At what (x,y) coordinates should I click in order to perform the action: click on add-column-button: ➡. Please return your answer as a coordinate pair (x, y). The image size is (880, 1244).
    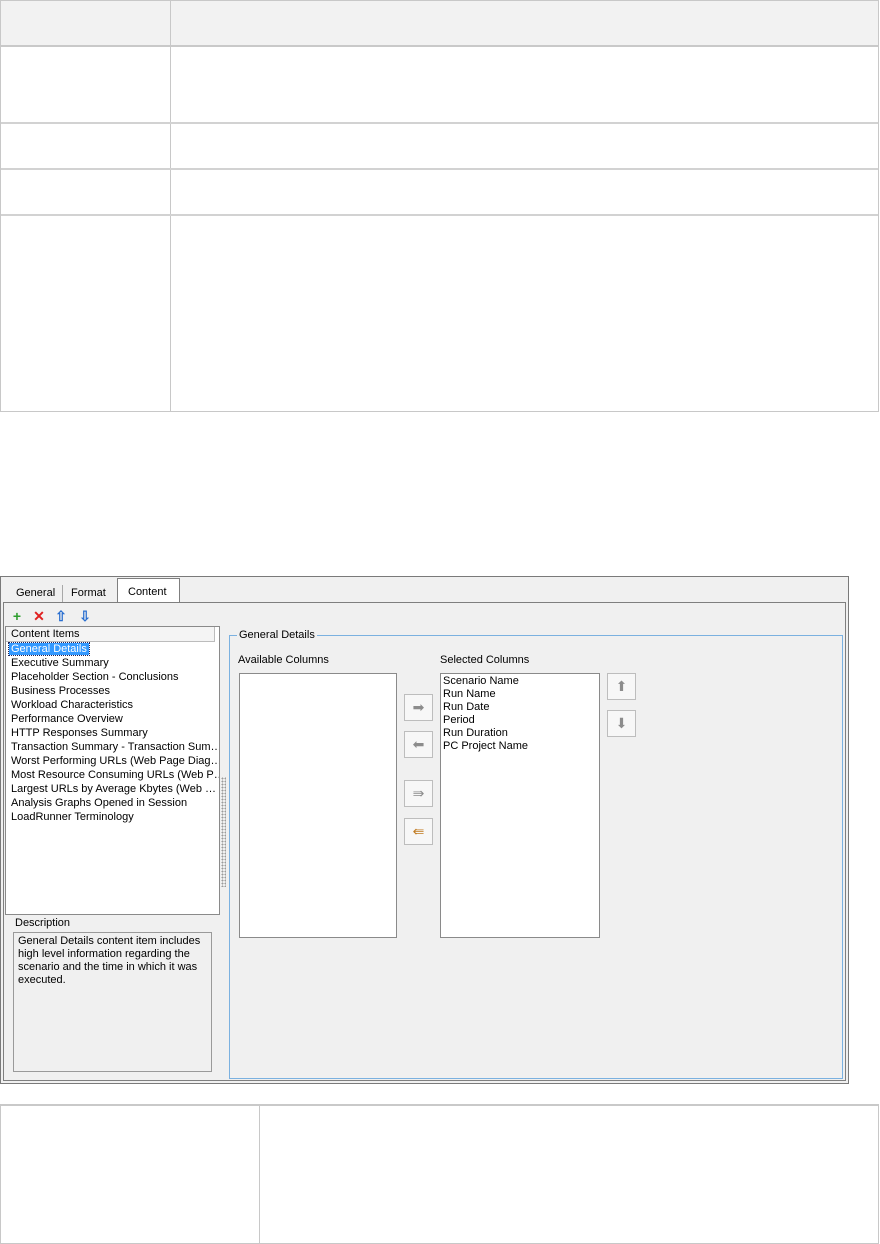
    Looking at the image, I should click on (418, 707).